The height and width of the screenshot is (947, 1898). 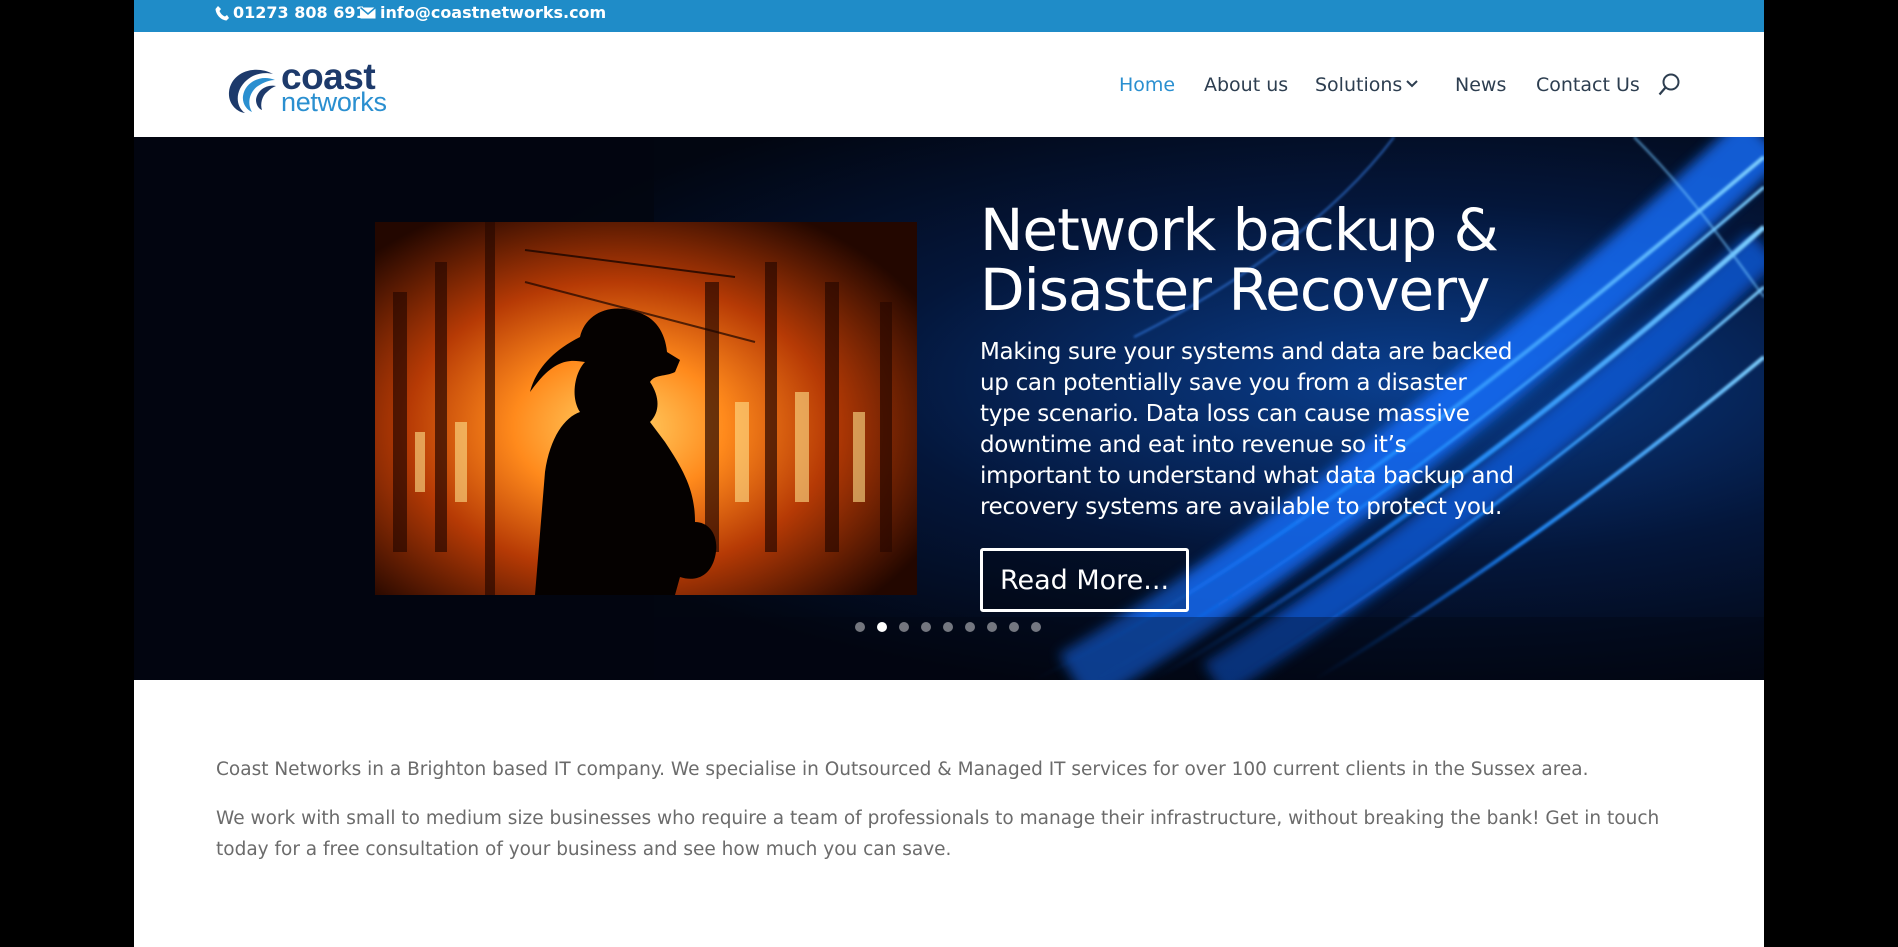 I want to click on nav-item-news: News, so click(x=1480, y=85).